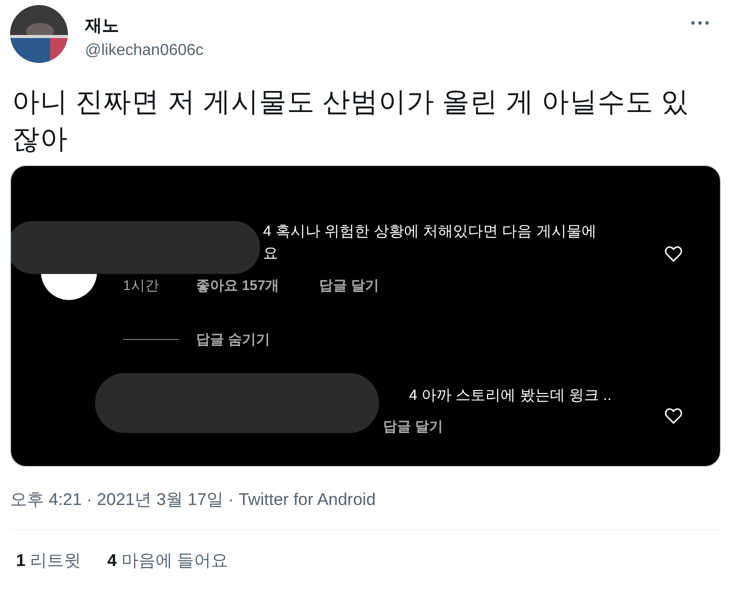 The image size is (731, 605). Describe the element at coordinates (257, 285) in the screenshot. I see `like-count: 좋아요 157개` at that location.